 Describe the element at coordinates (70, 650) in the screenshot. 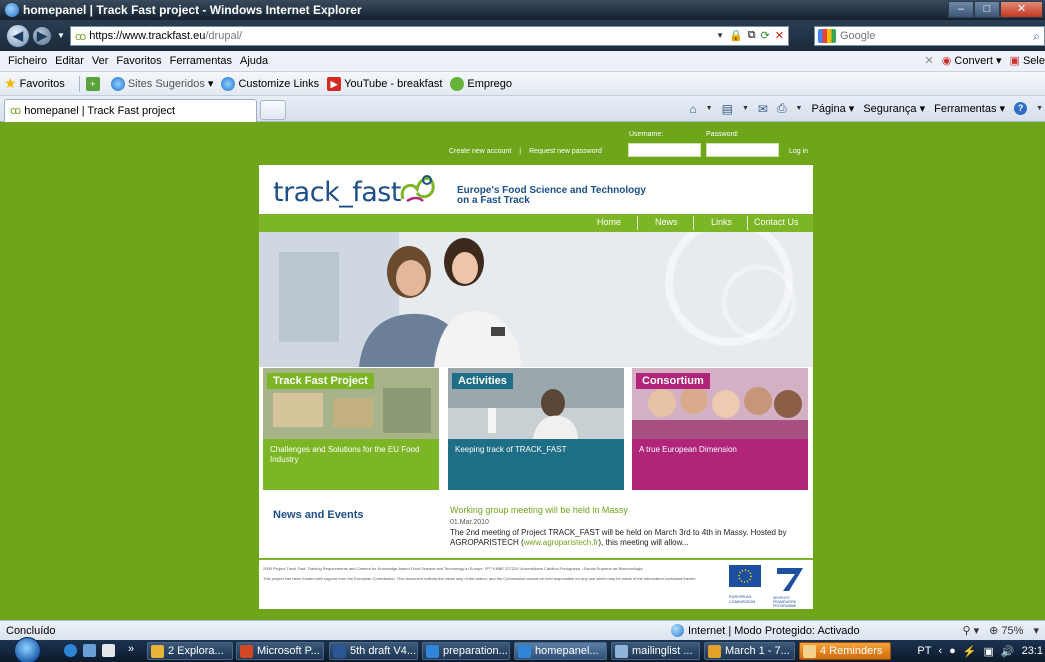

I see `ie-quicklaunch-icon` at that location.